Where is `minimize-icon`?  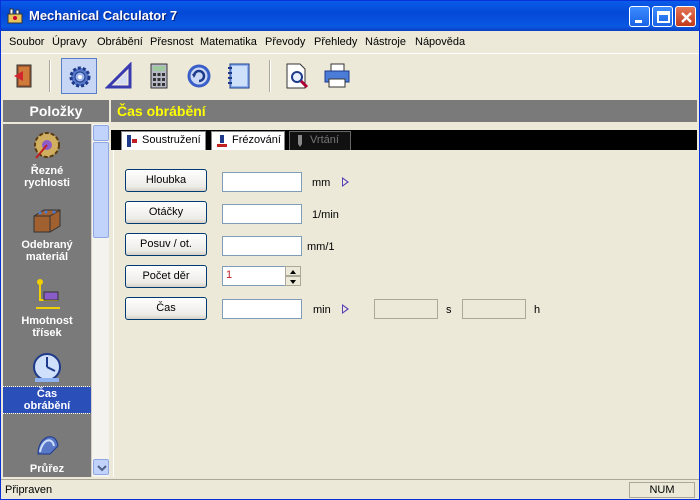
minimize-icon is located at coordinates (638, 21).